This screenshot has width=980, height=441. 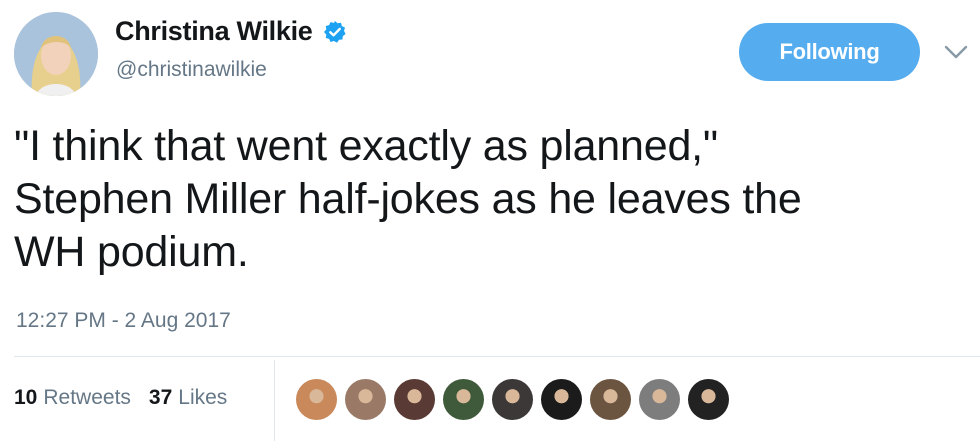 I want to click on likes-stat: 37 Likes, so click(x=188, y=398).